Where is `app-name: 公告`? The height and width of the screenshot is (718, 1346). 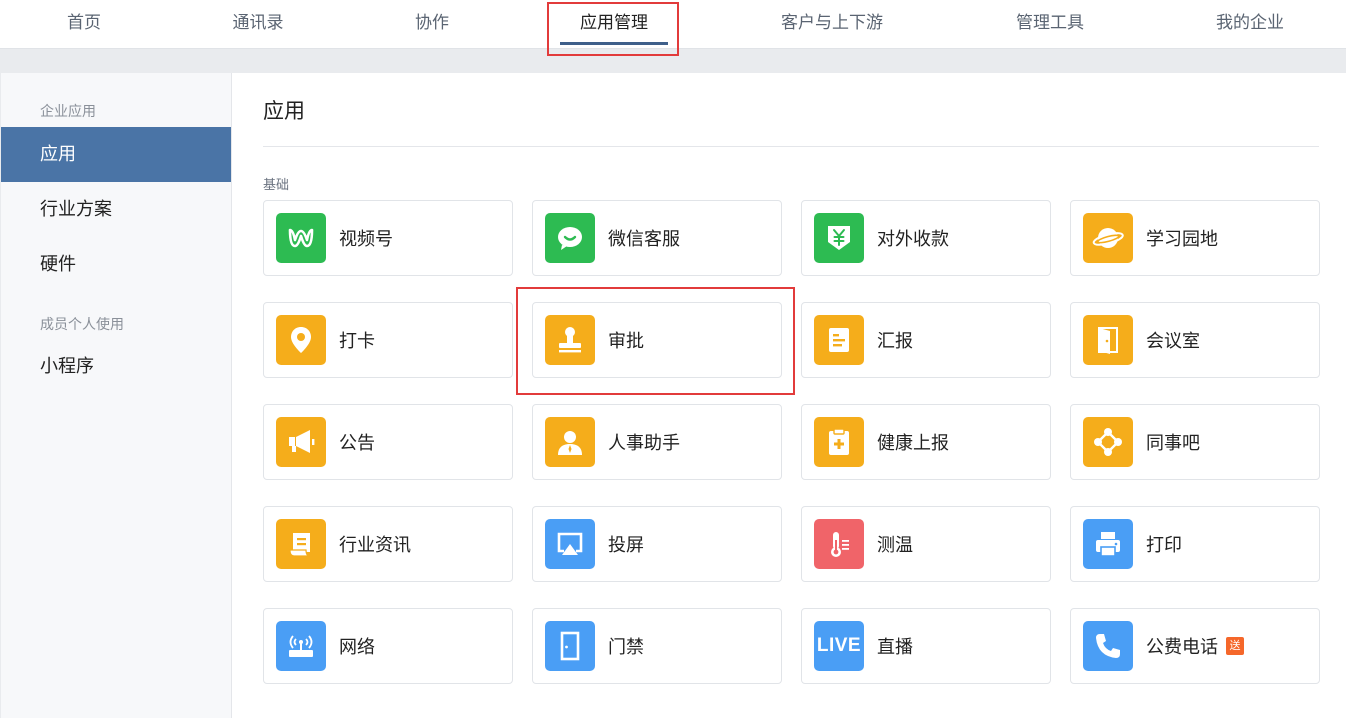
app-name: 公告 is located at coordinates (357, 443).